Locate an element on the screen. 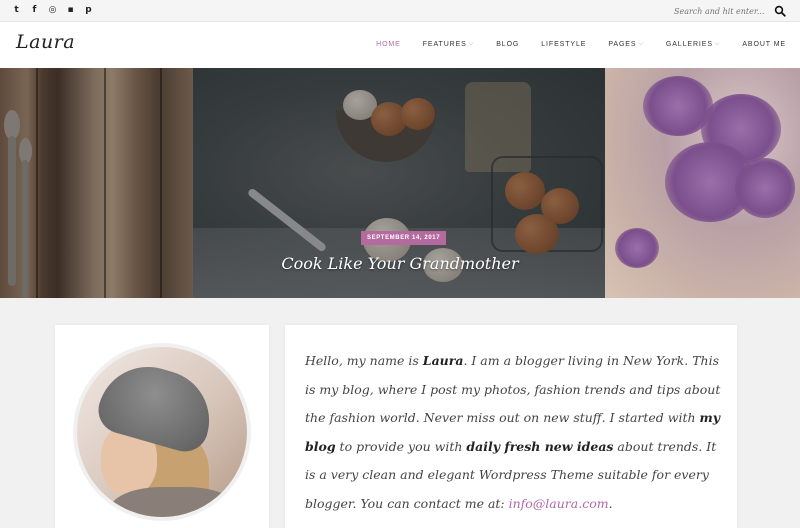 The width and height of the screenshot is (800, 528). about-photo-card is located at coordinates (162, 426).